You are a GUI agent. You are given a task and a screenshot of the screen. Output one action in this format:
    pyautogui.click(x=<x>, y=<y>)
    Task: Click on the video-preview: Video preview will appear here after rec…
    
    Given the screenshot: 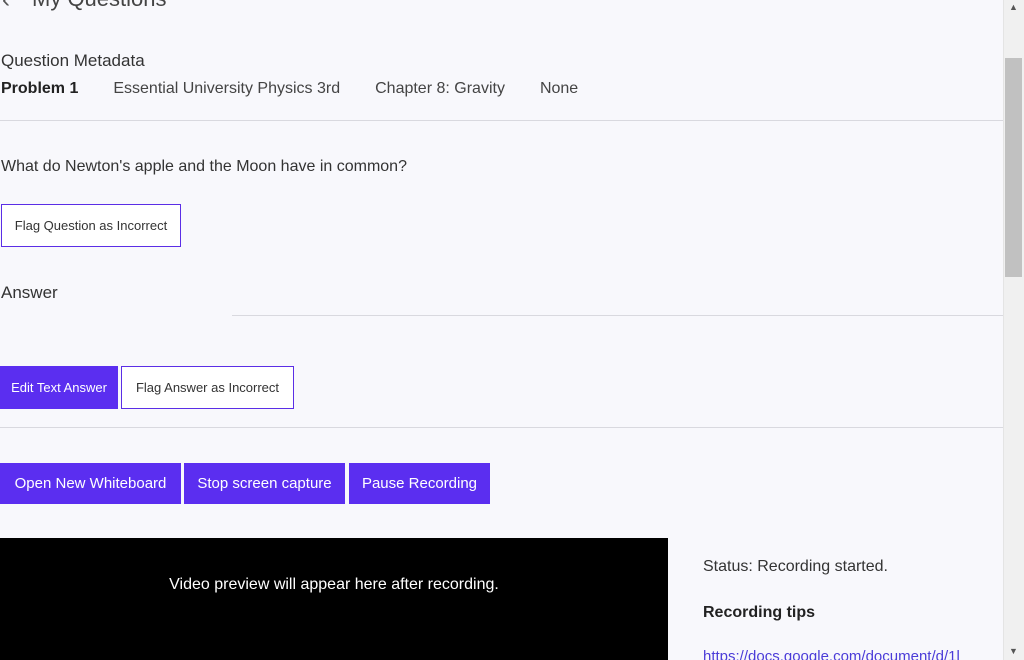 What is the action you would take?
    pyautogui.click(x=334, y=599)
    